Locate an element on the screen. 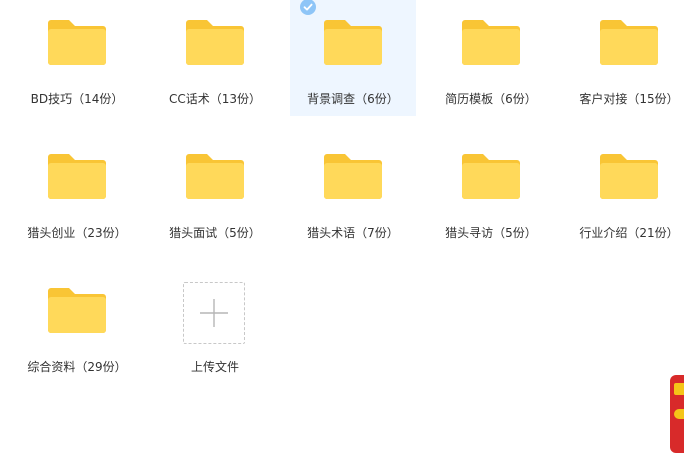  folder-label: 客户对接（15份） is located at coordinates (629, 99).